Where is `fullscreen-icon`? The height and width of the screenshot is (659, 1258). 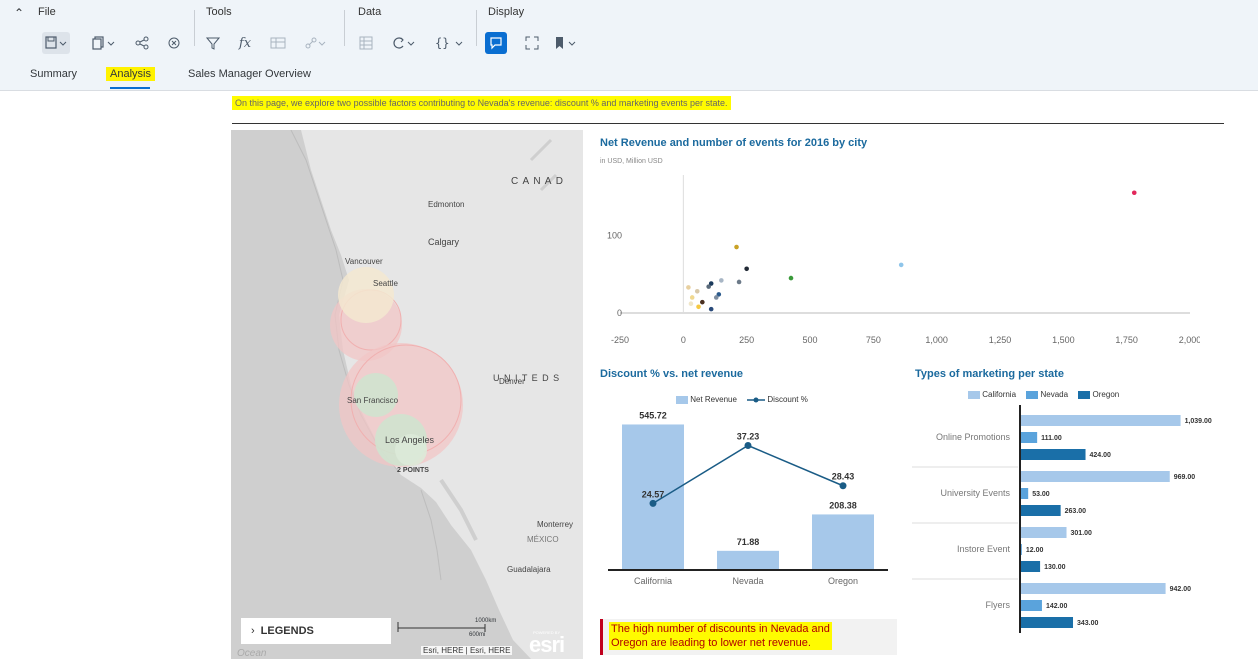
fullscreen-icon is located at coordinates (532, 43).